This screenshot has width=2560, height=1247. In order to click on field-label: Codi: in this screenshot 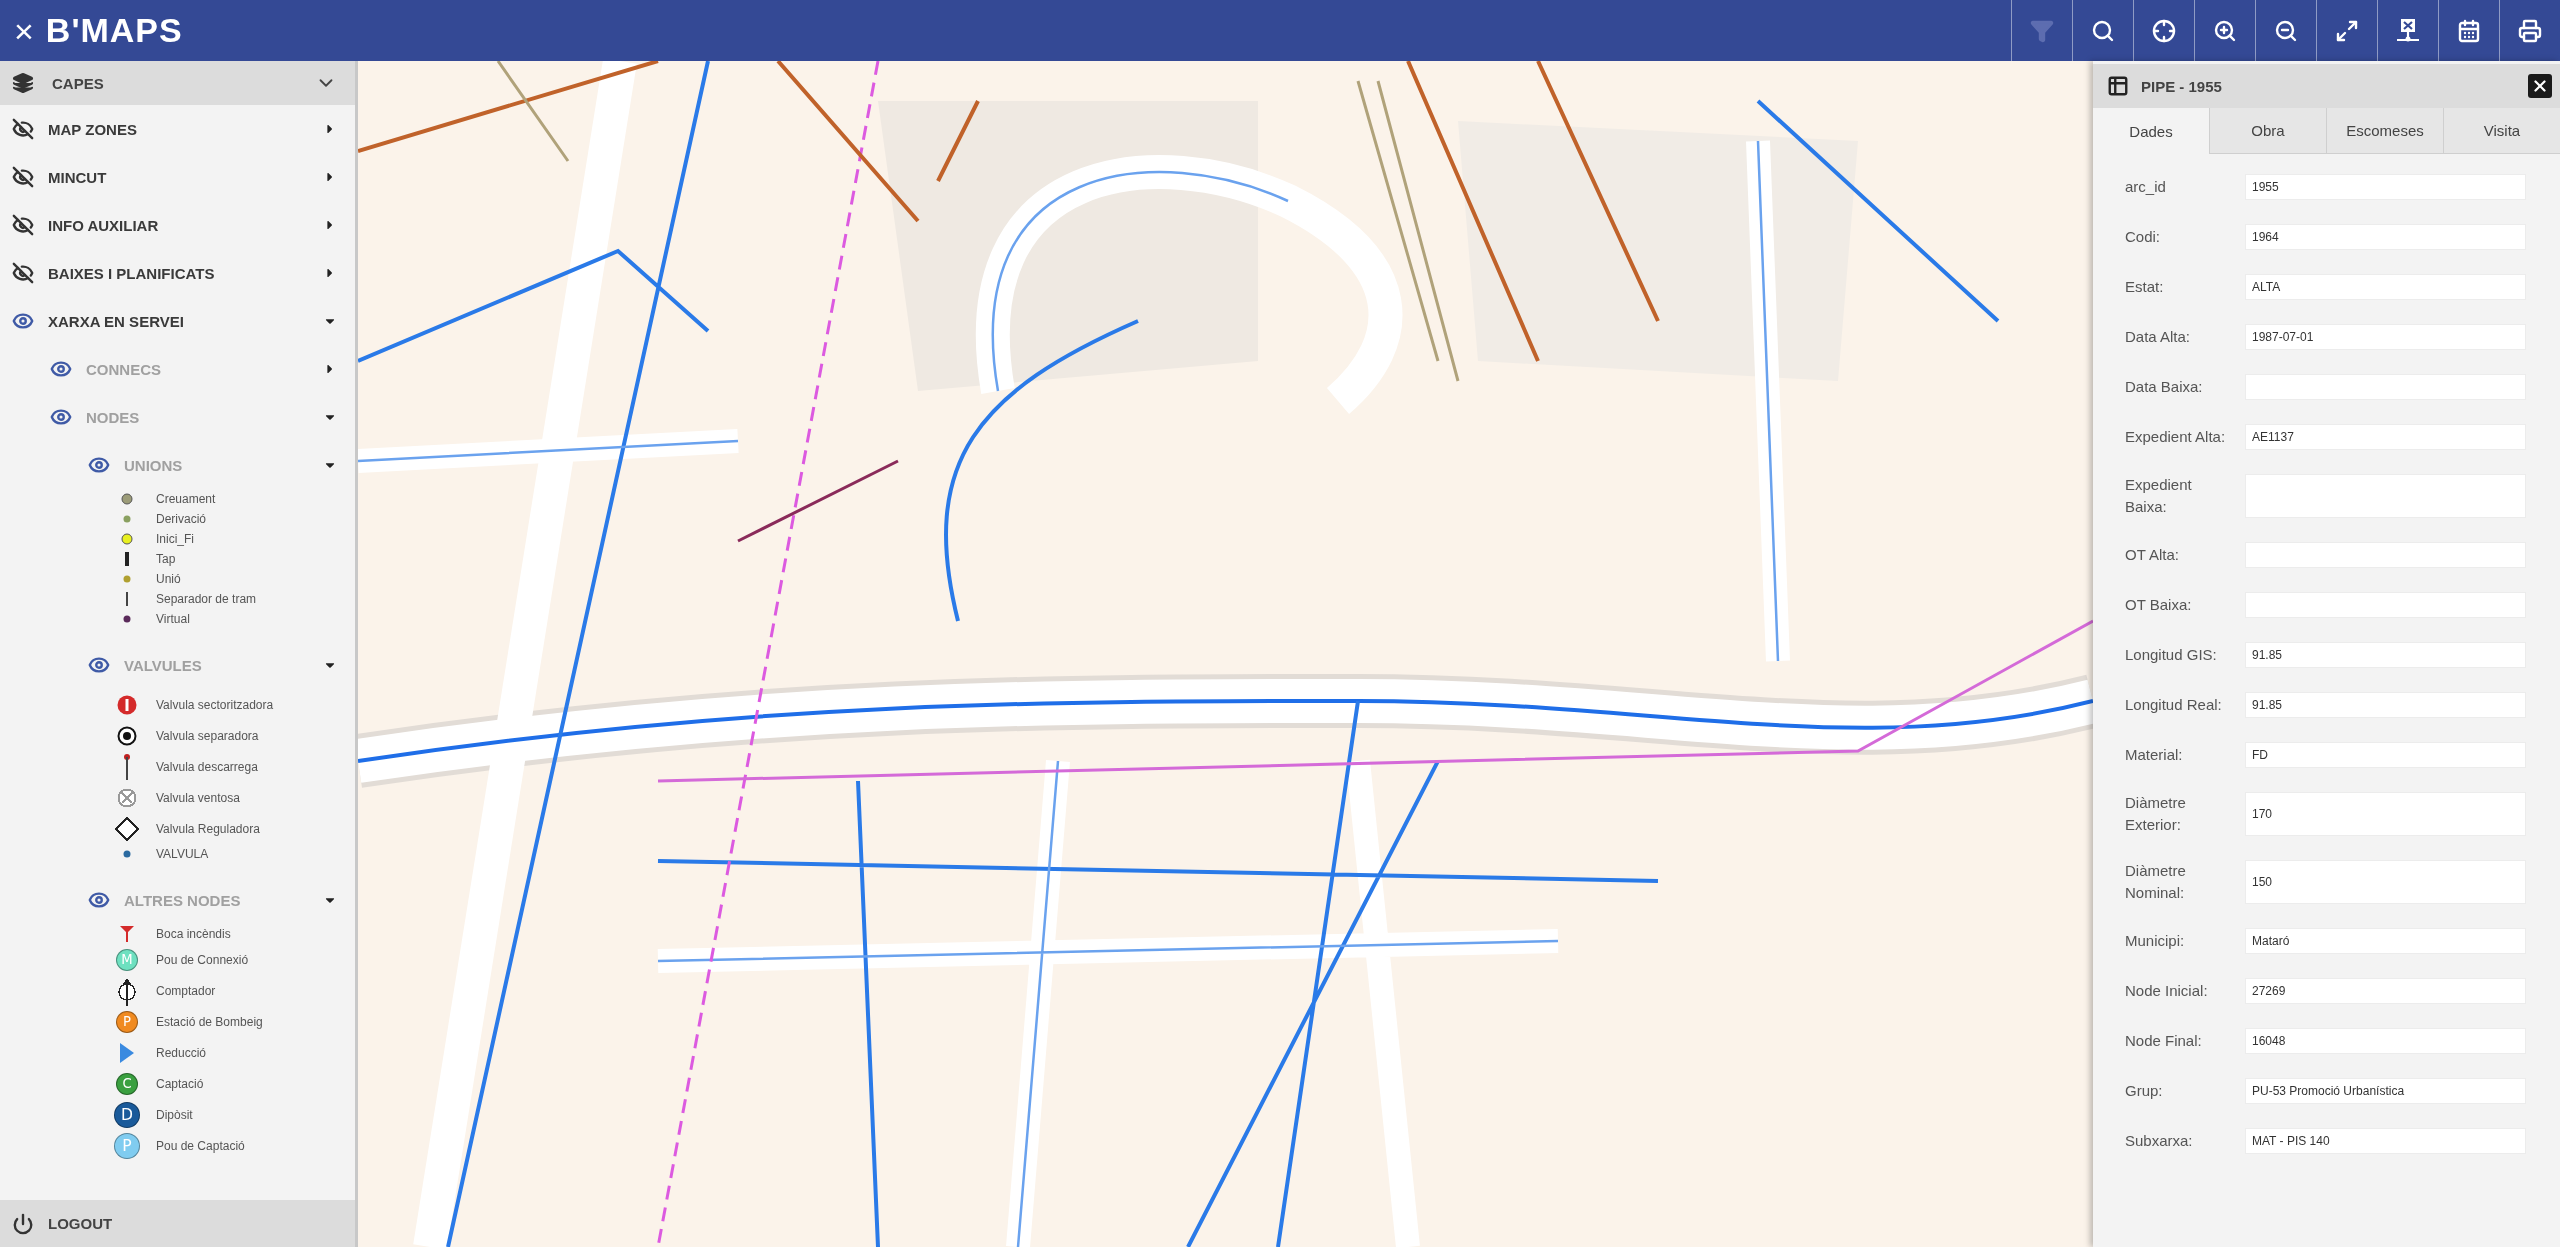, I will do `click(2143, 237)`.